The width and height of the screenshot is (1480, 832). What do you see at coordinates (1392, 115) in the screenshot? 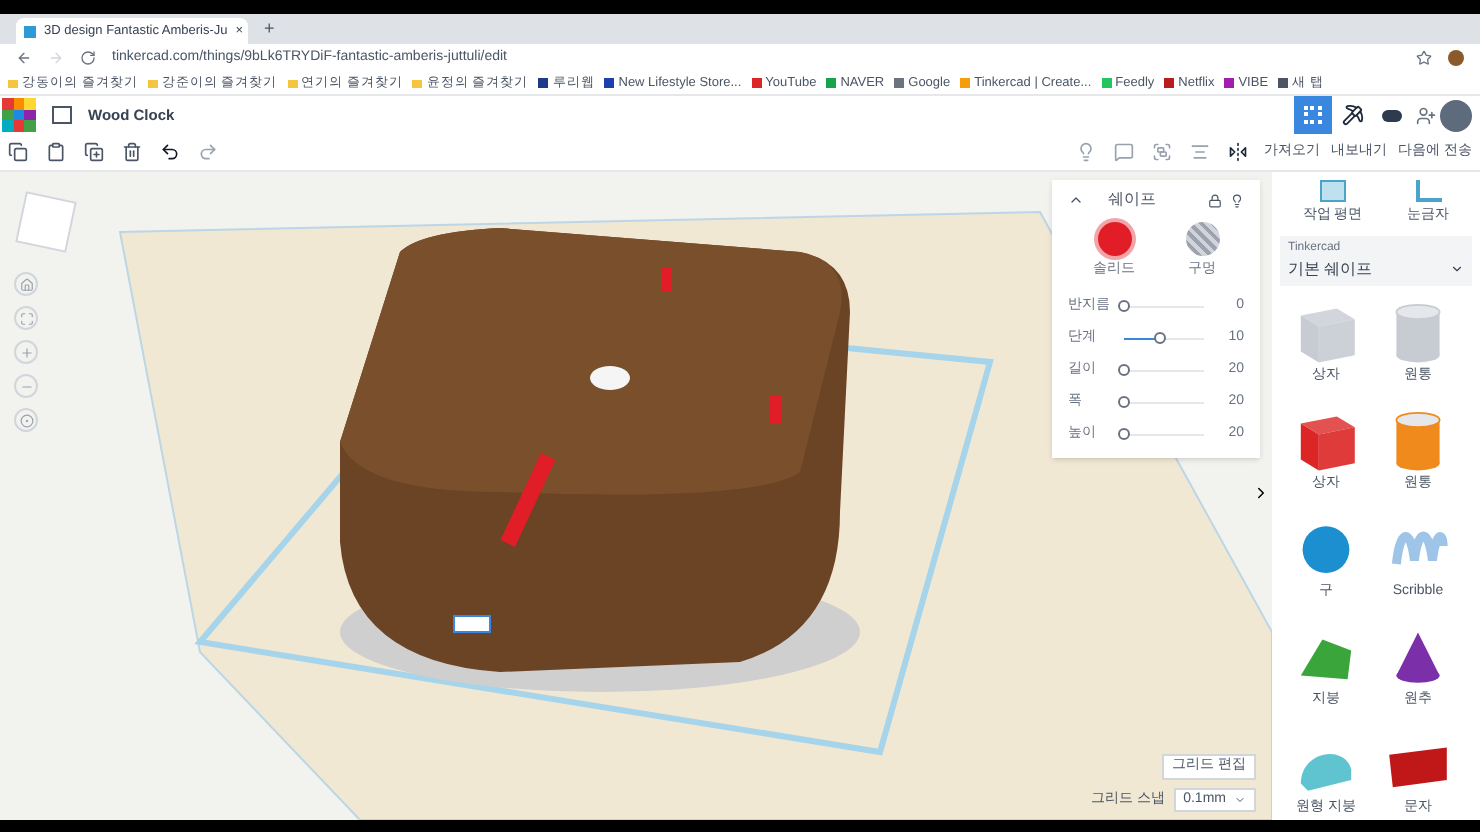
I see `brick-icon` at bounding box center [1392, 115].